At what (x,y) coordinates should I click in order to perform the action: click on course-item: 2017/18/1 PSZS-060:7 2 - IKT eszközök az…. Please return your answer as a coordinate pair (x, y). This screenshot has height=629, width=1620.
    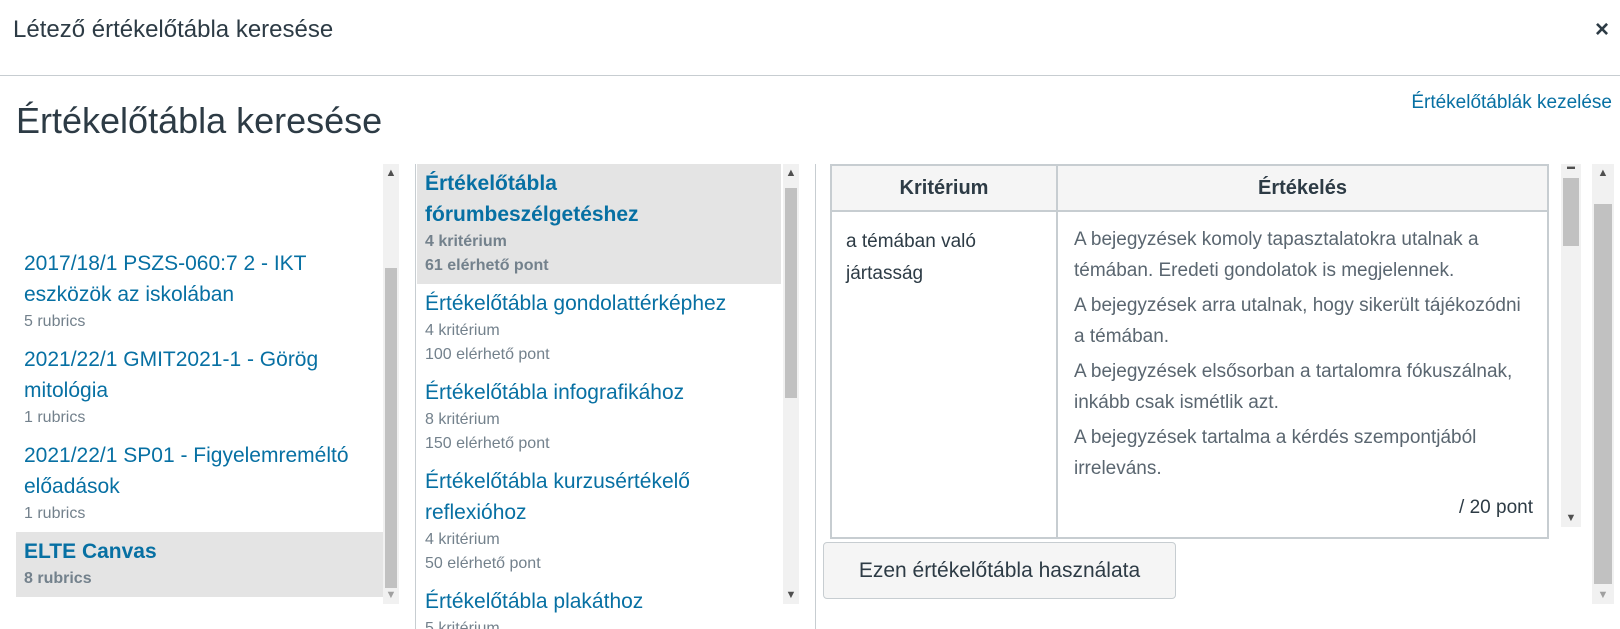
    Looking at the image, I should click on (199, 292).